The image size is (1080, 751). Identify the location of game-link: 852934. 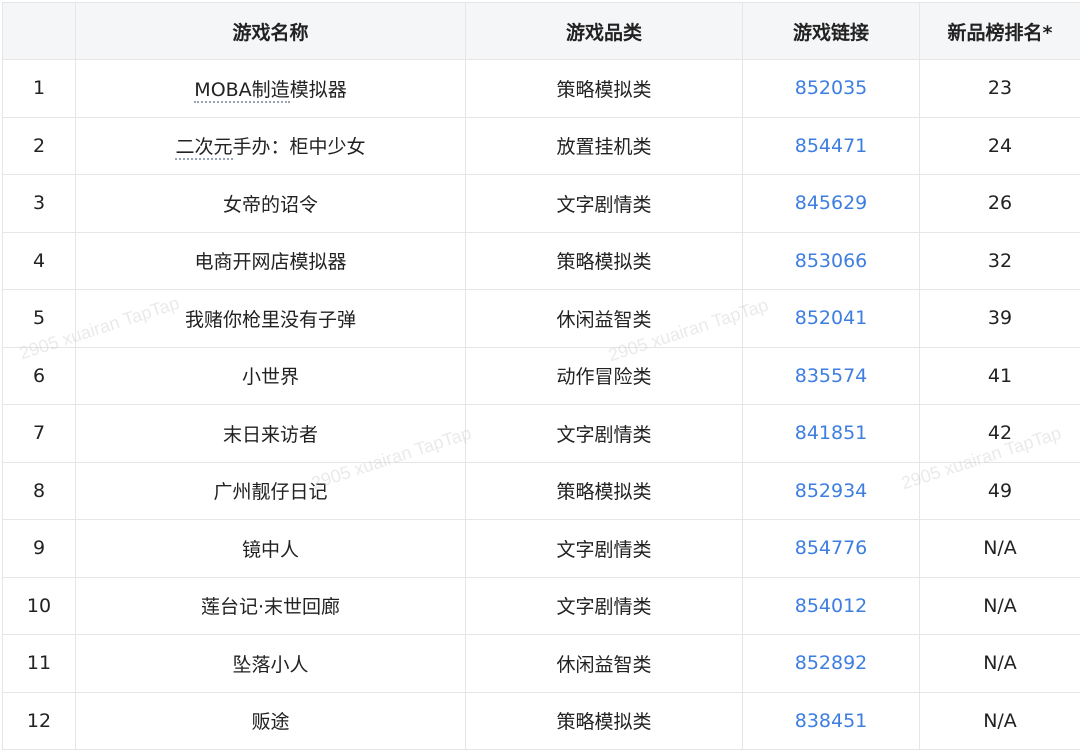
(831, 491).